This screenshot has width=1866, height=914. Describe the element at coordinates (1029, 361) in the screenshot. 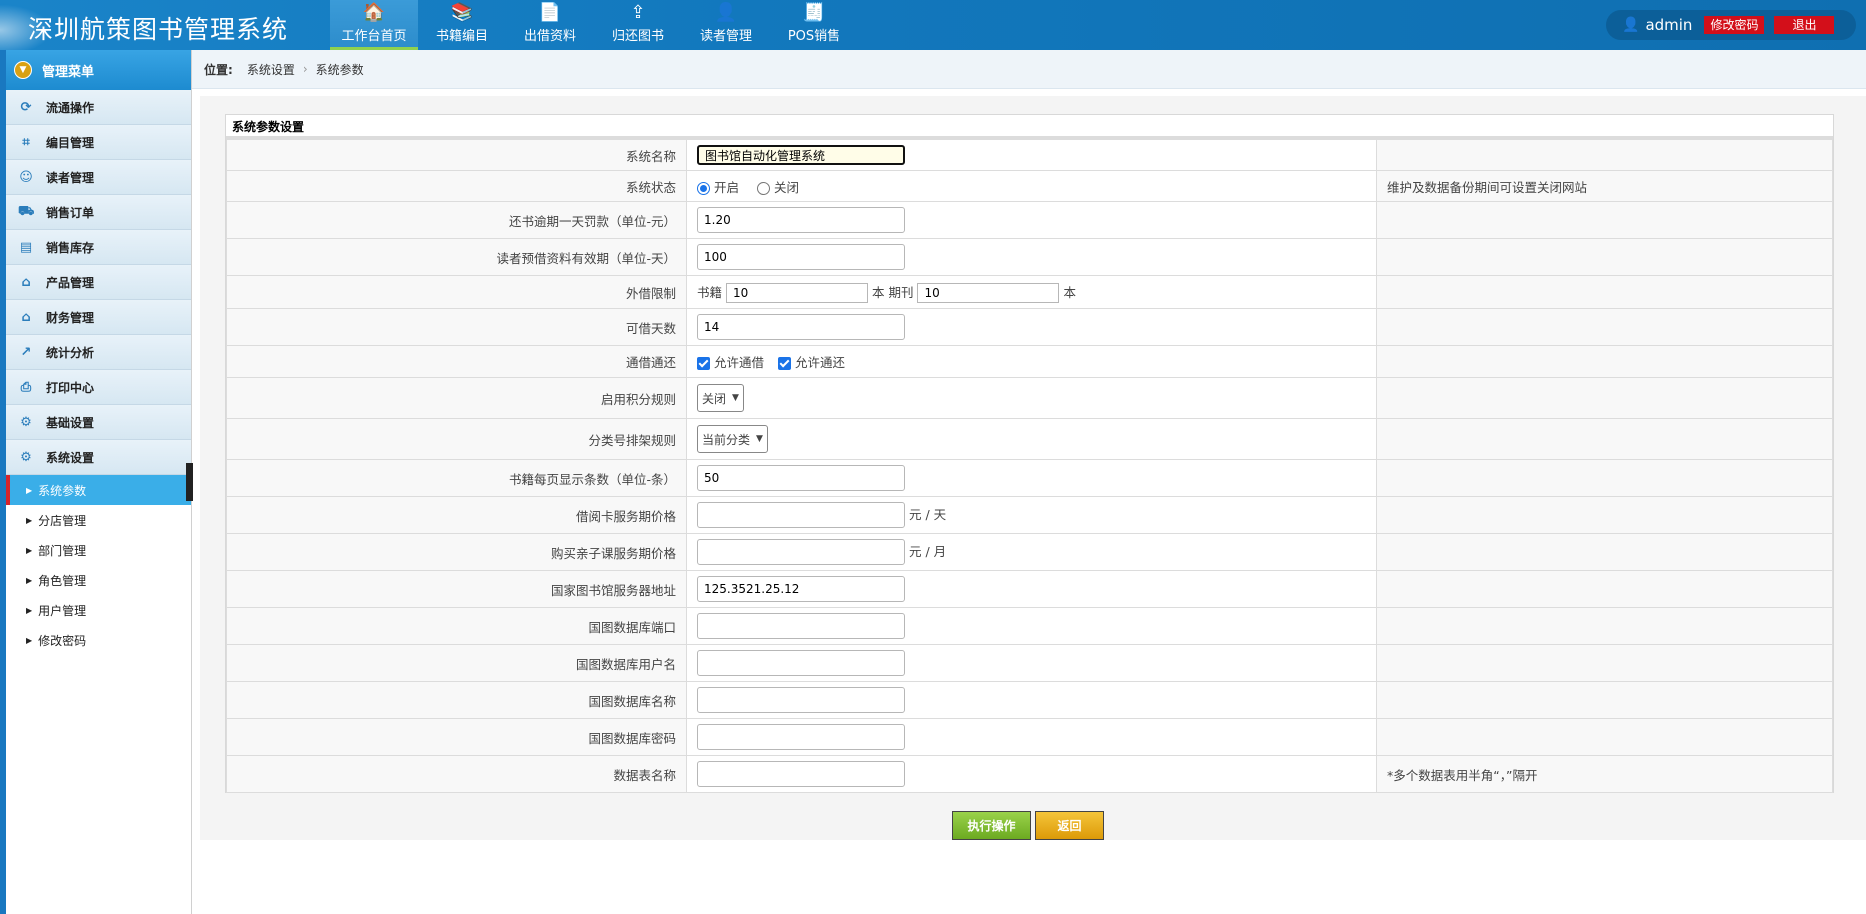

I see `form-row: 通借通还 允许通借 允许通还` at that location.